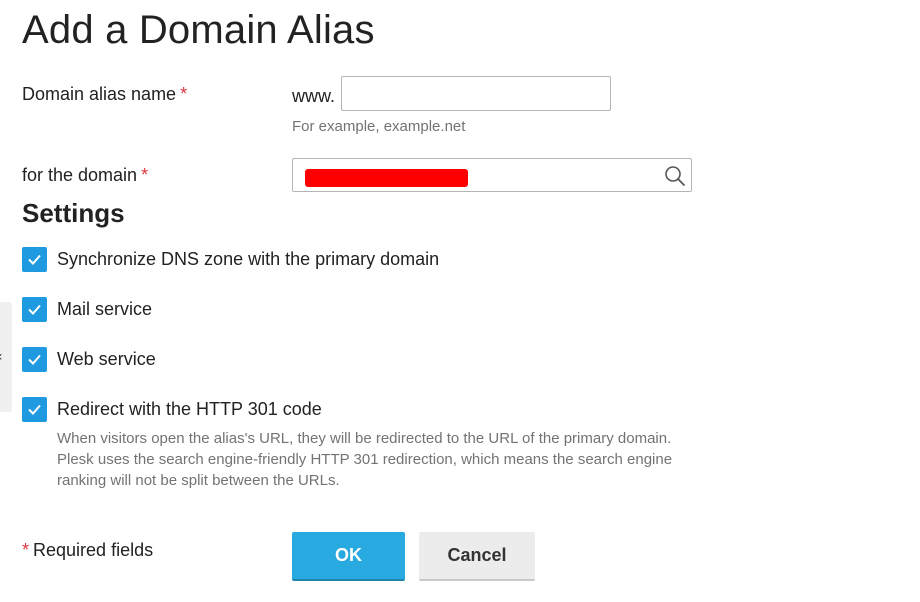 This screenshot has width=920, height=602. I want to click on ok-button: OK, so click(348, 556).